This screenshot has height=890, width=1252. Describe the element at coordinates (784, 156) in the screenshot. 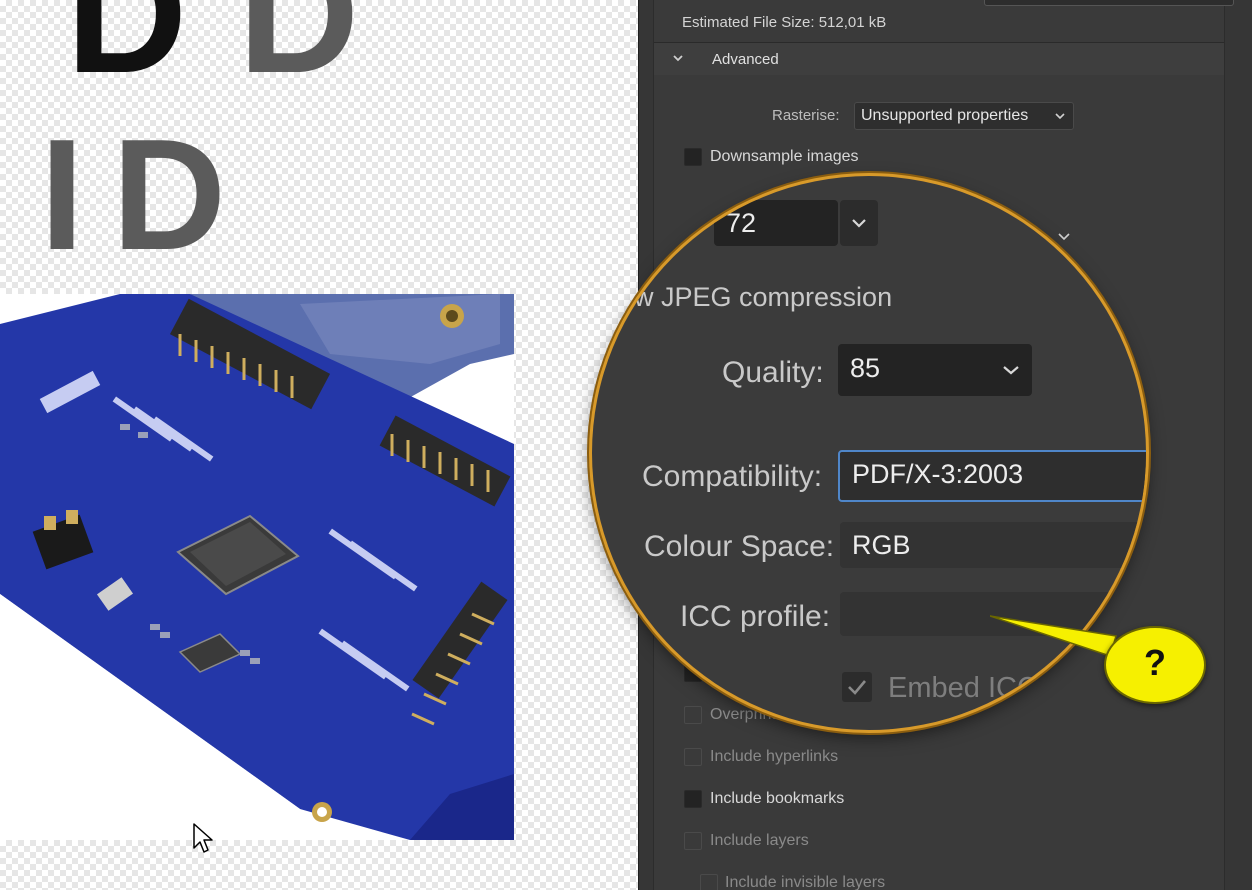

I see `downsample-images-label: Downsample images` at that location.